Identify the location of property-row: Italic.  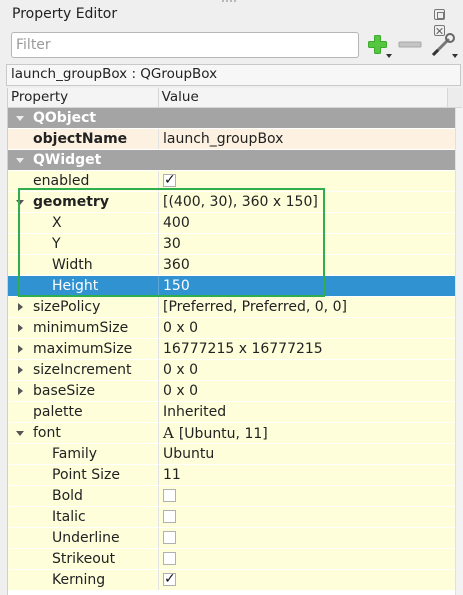
(235, 517).